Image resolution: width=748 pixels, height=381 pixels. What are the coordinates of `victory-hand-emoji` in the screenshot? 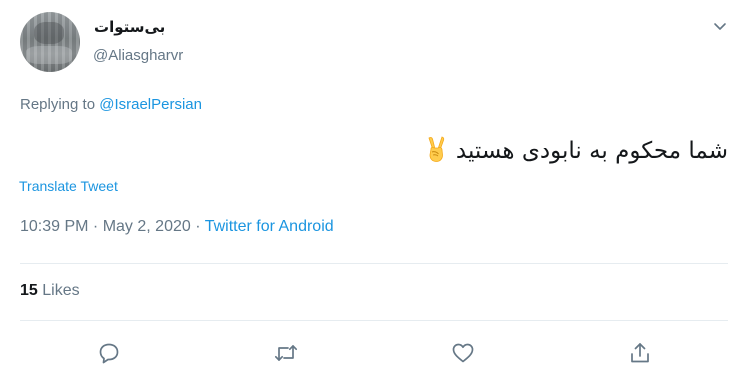 It's located at (436, 154).